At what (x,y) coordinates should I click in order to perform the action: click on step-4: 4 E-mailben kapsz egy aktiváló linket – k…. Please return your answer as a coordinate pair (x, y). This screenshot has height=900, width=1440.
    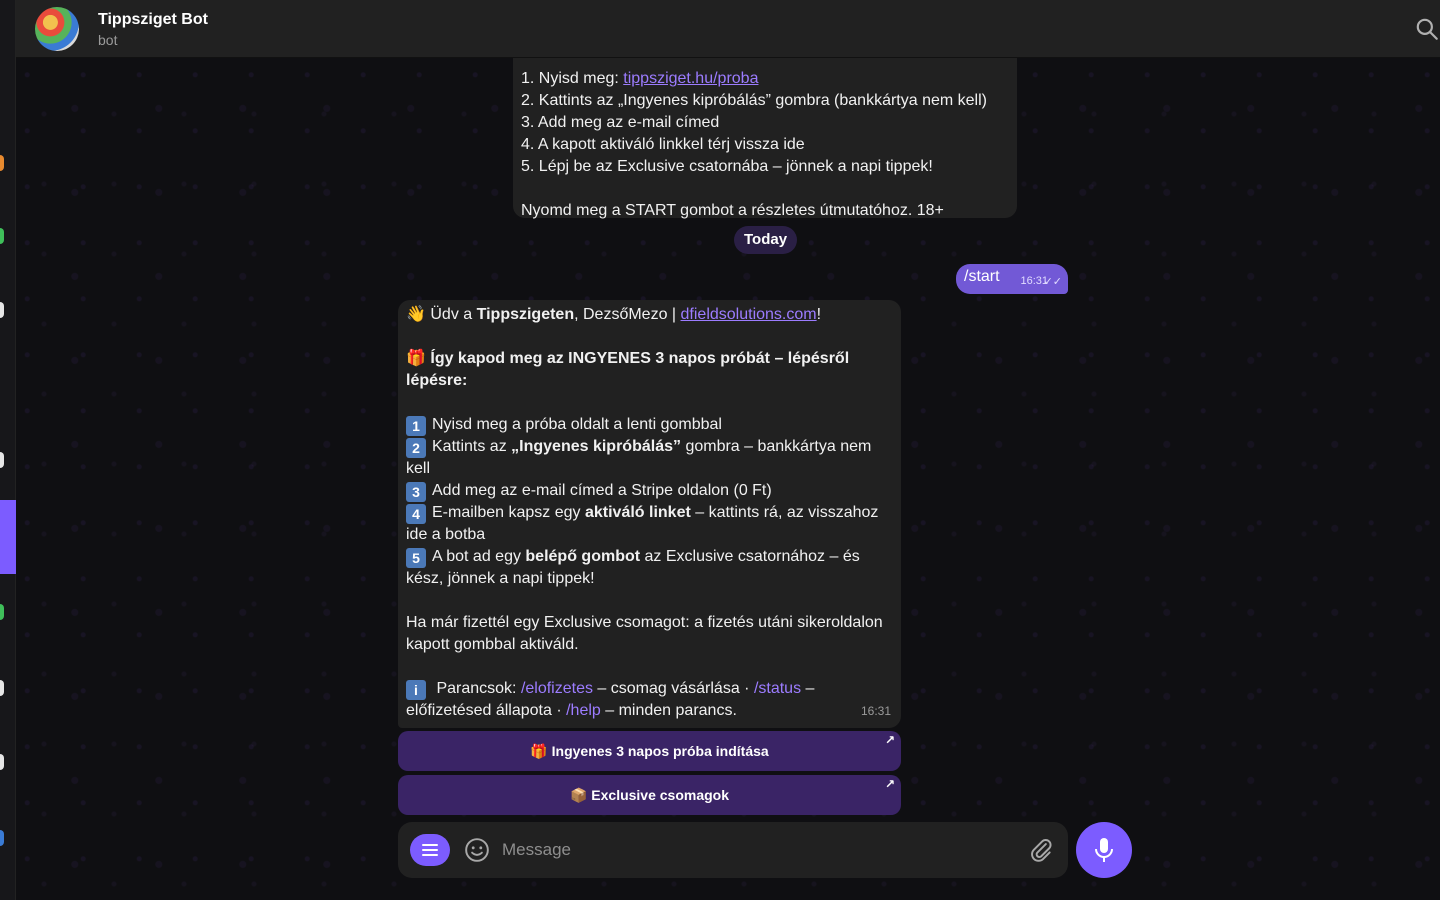
    Looking at the image, I should click on (642, 523).